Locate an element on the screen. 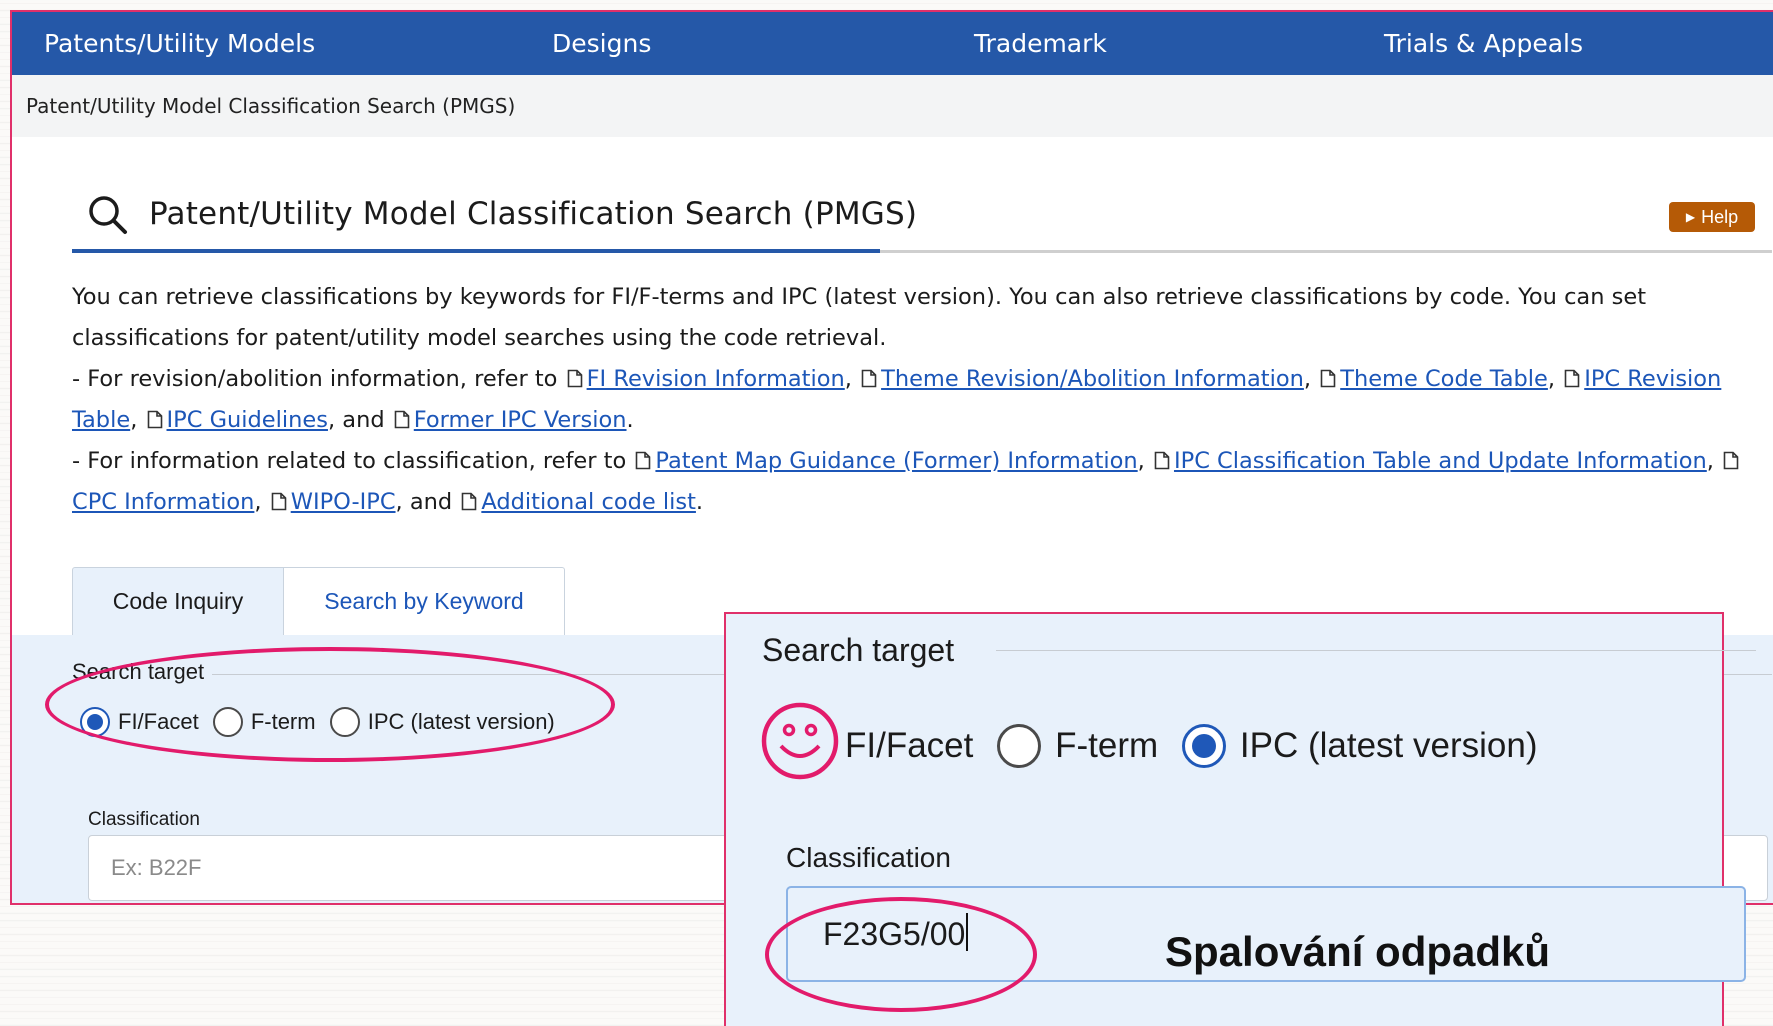 The height and width of the screenshot is (1026, 1773). search-target-radio-group: FI/Facet F-term IPC (latest version) is located at coordinates (321, 722).